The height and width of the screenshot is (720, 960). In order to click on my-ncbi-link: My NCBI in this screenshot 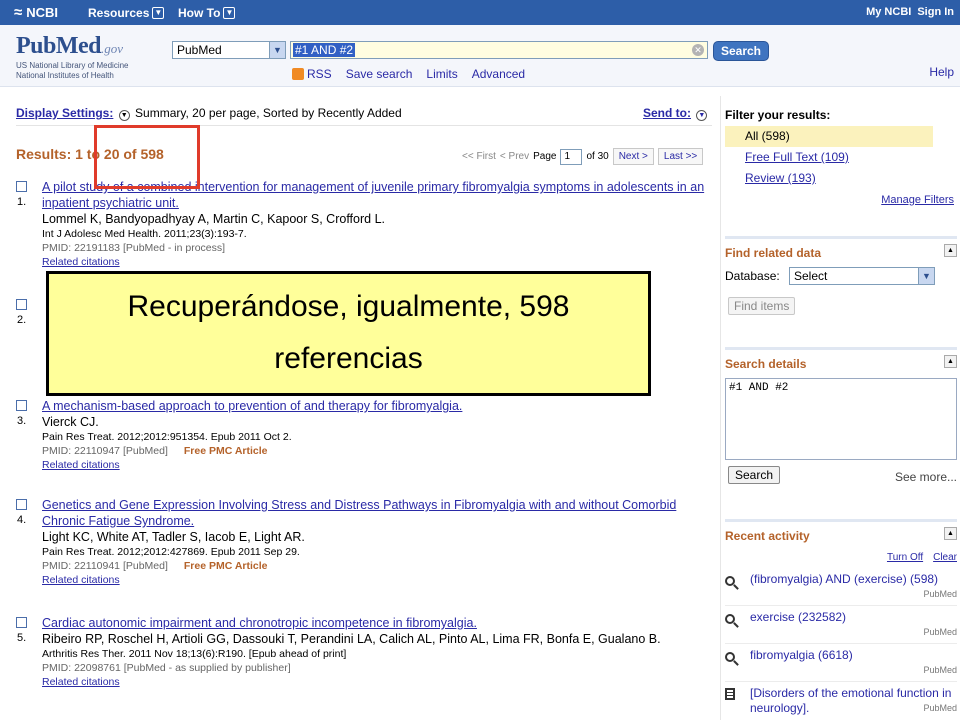, I will do `click(888, 12)`.